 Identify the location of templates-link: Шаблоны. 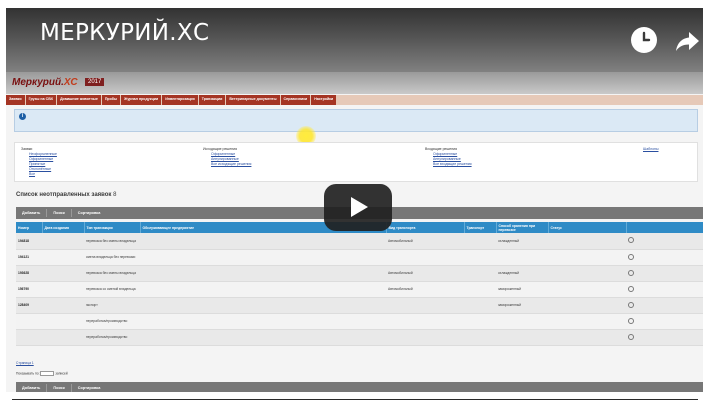
(646, 149).